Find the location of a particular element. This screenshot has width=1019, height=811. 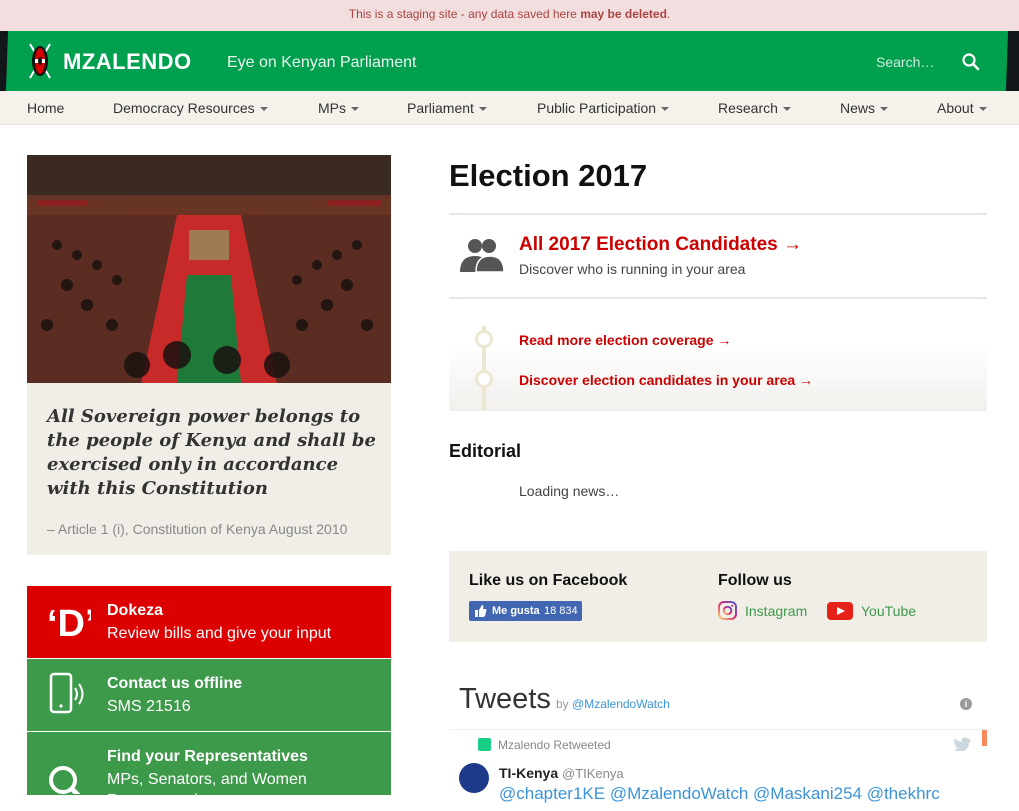

mobile-phone-icon is located at coordinates (66, 693).